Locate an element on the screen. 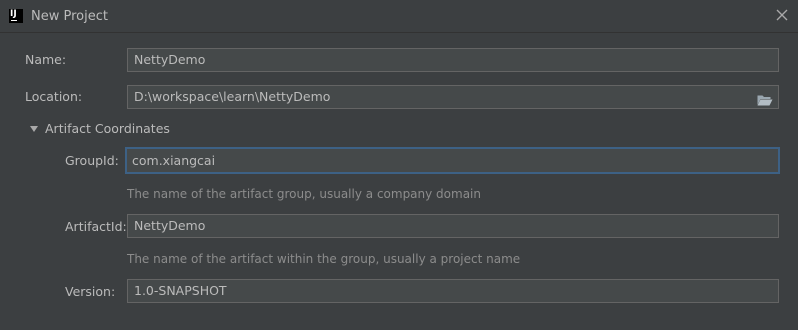  artifact-coordinates-toggle: Artifact Coordinates is located at coordinates (100, 128).